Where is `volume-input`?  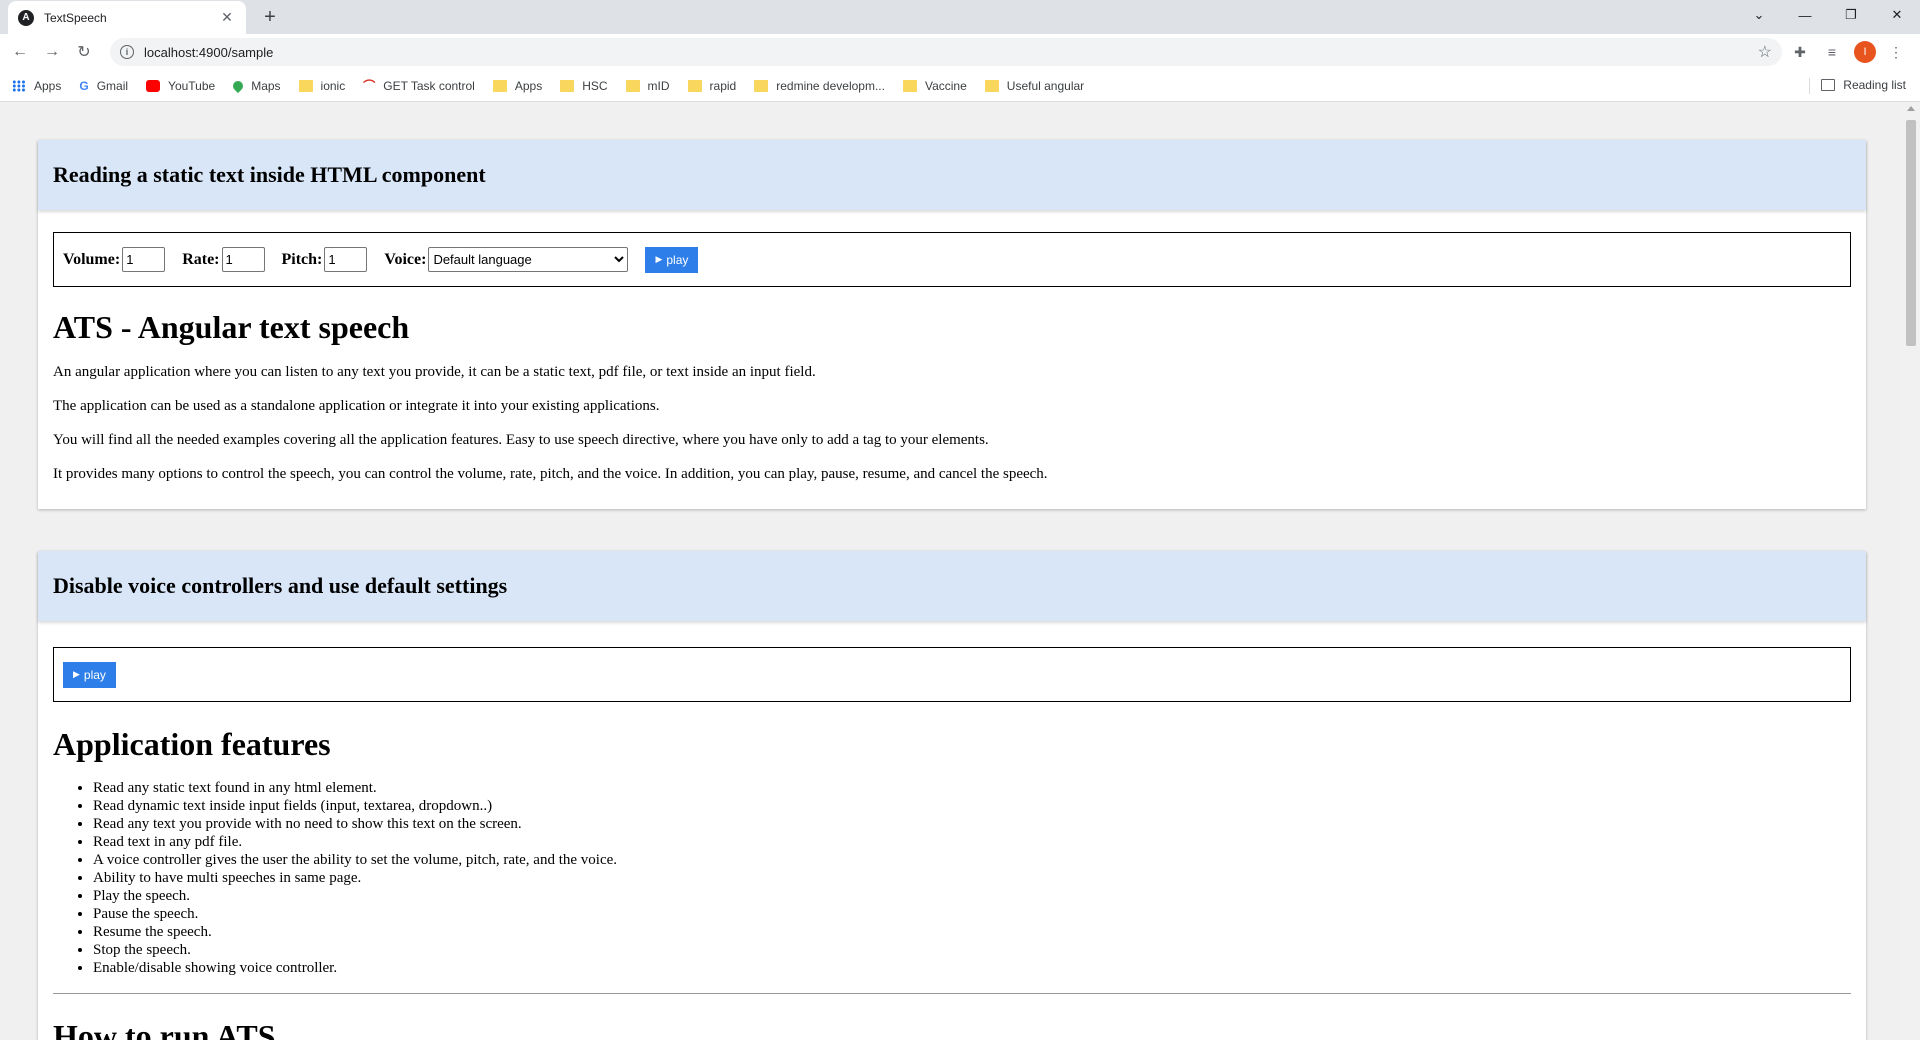
volume-input is located at coordinates (144, 259).